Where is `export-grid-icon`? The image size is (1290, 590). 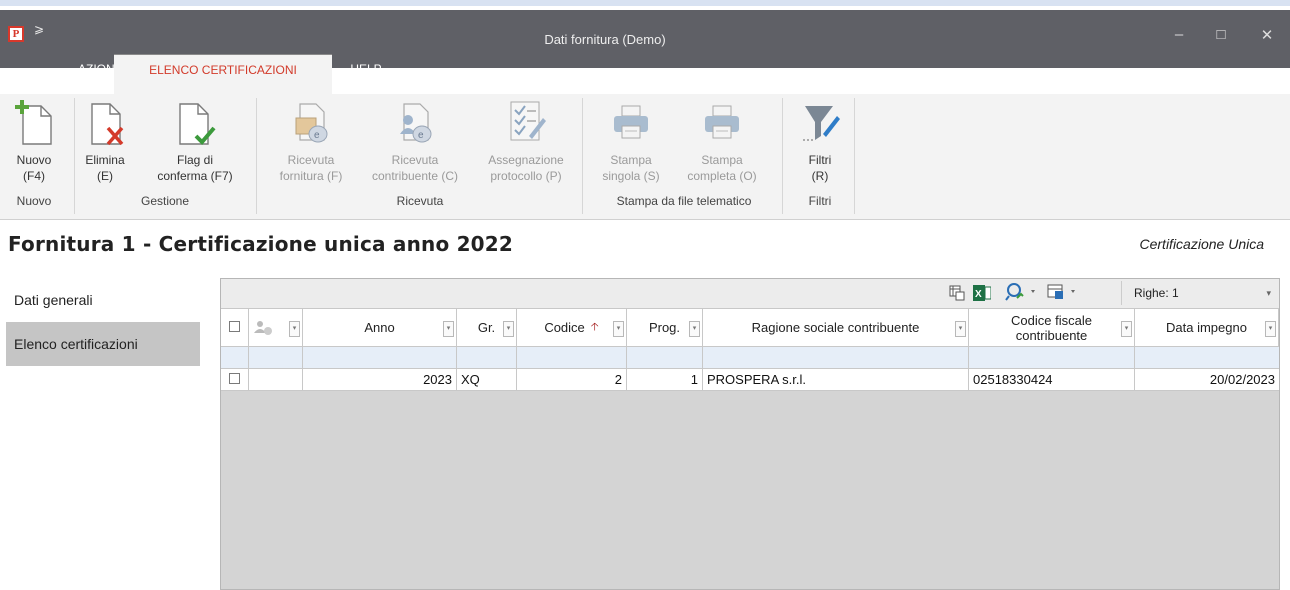 export-grid-icon is located at coordinates (957, 294).